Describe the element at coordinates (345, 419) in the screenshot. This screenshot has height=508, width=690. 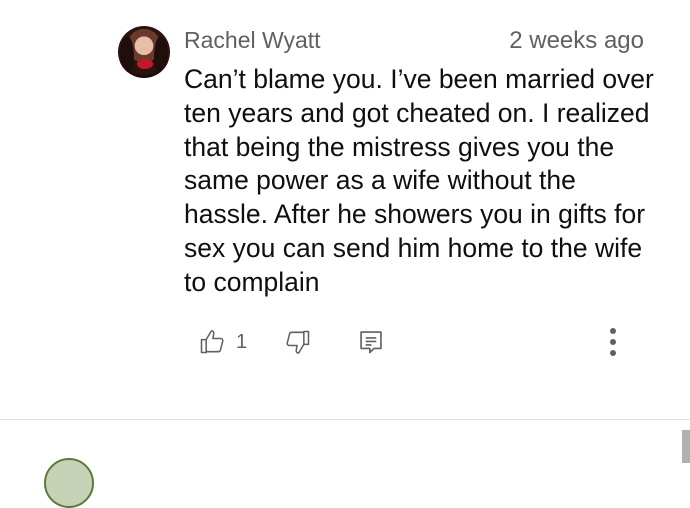
I see `divider` at that location.